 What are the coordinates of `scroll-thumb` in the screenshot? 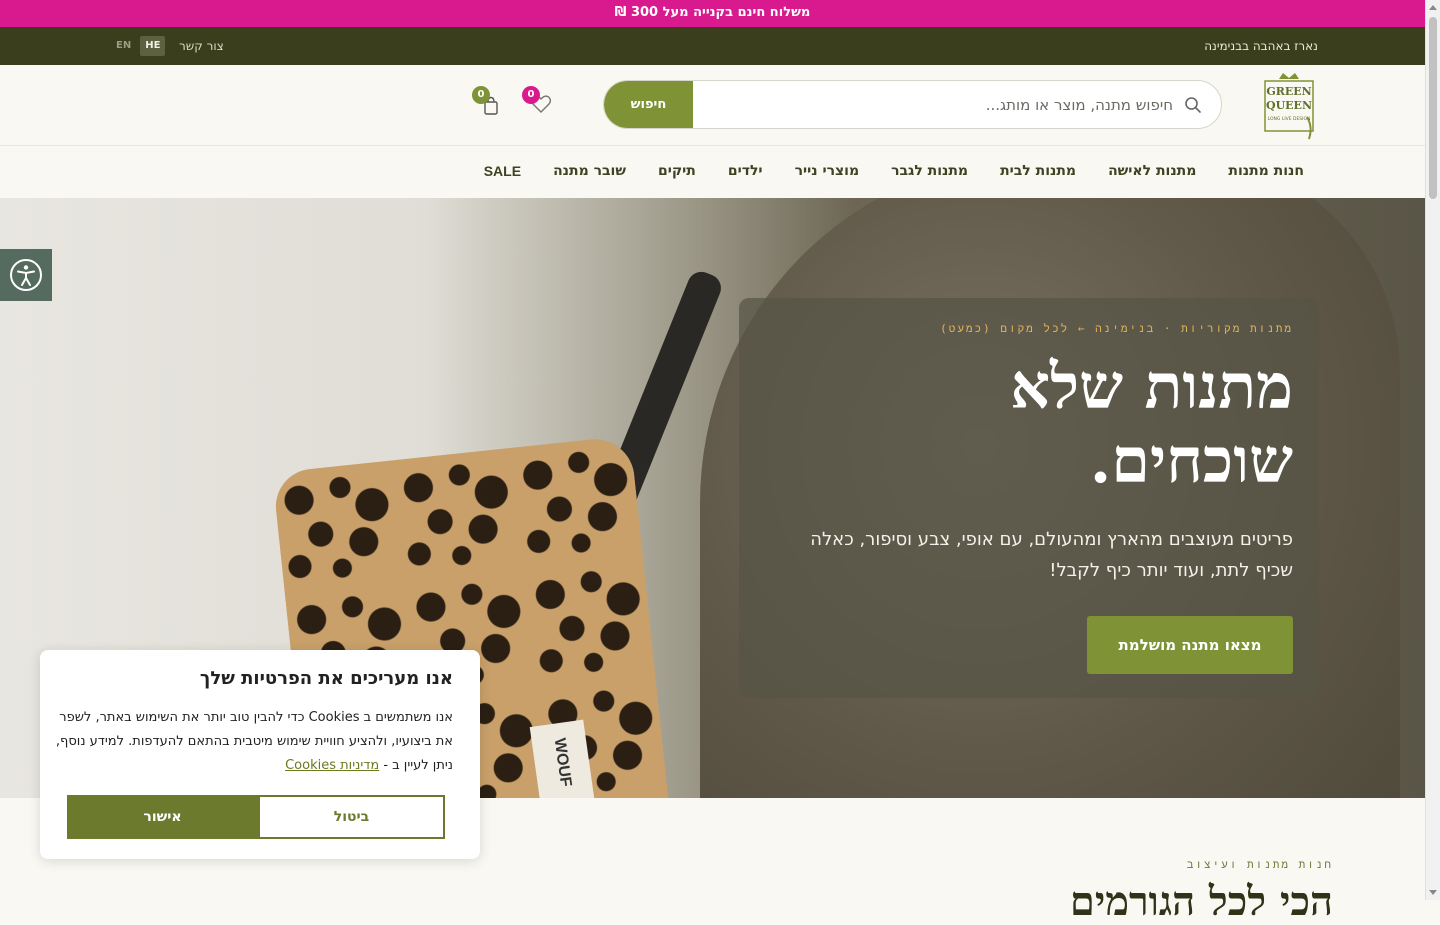 It's located at (1433, 108).